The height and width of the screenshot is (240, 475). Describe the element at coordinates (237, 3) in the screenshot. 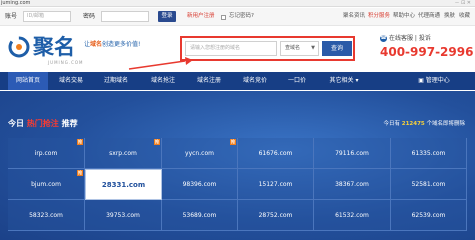

I see `browser-toolbar: juming.com － ⊡ ✕` at that location.